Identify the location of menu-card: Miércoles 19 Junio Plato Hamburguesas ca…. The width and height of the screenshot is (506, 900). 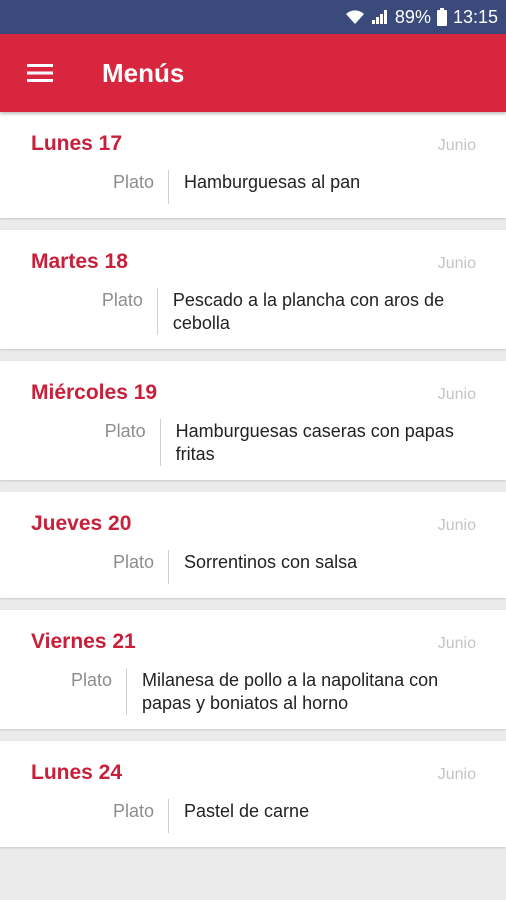
(253, 420).